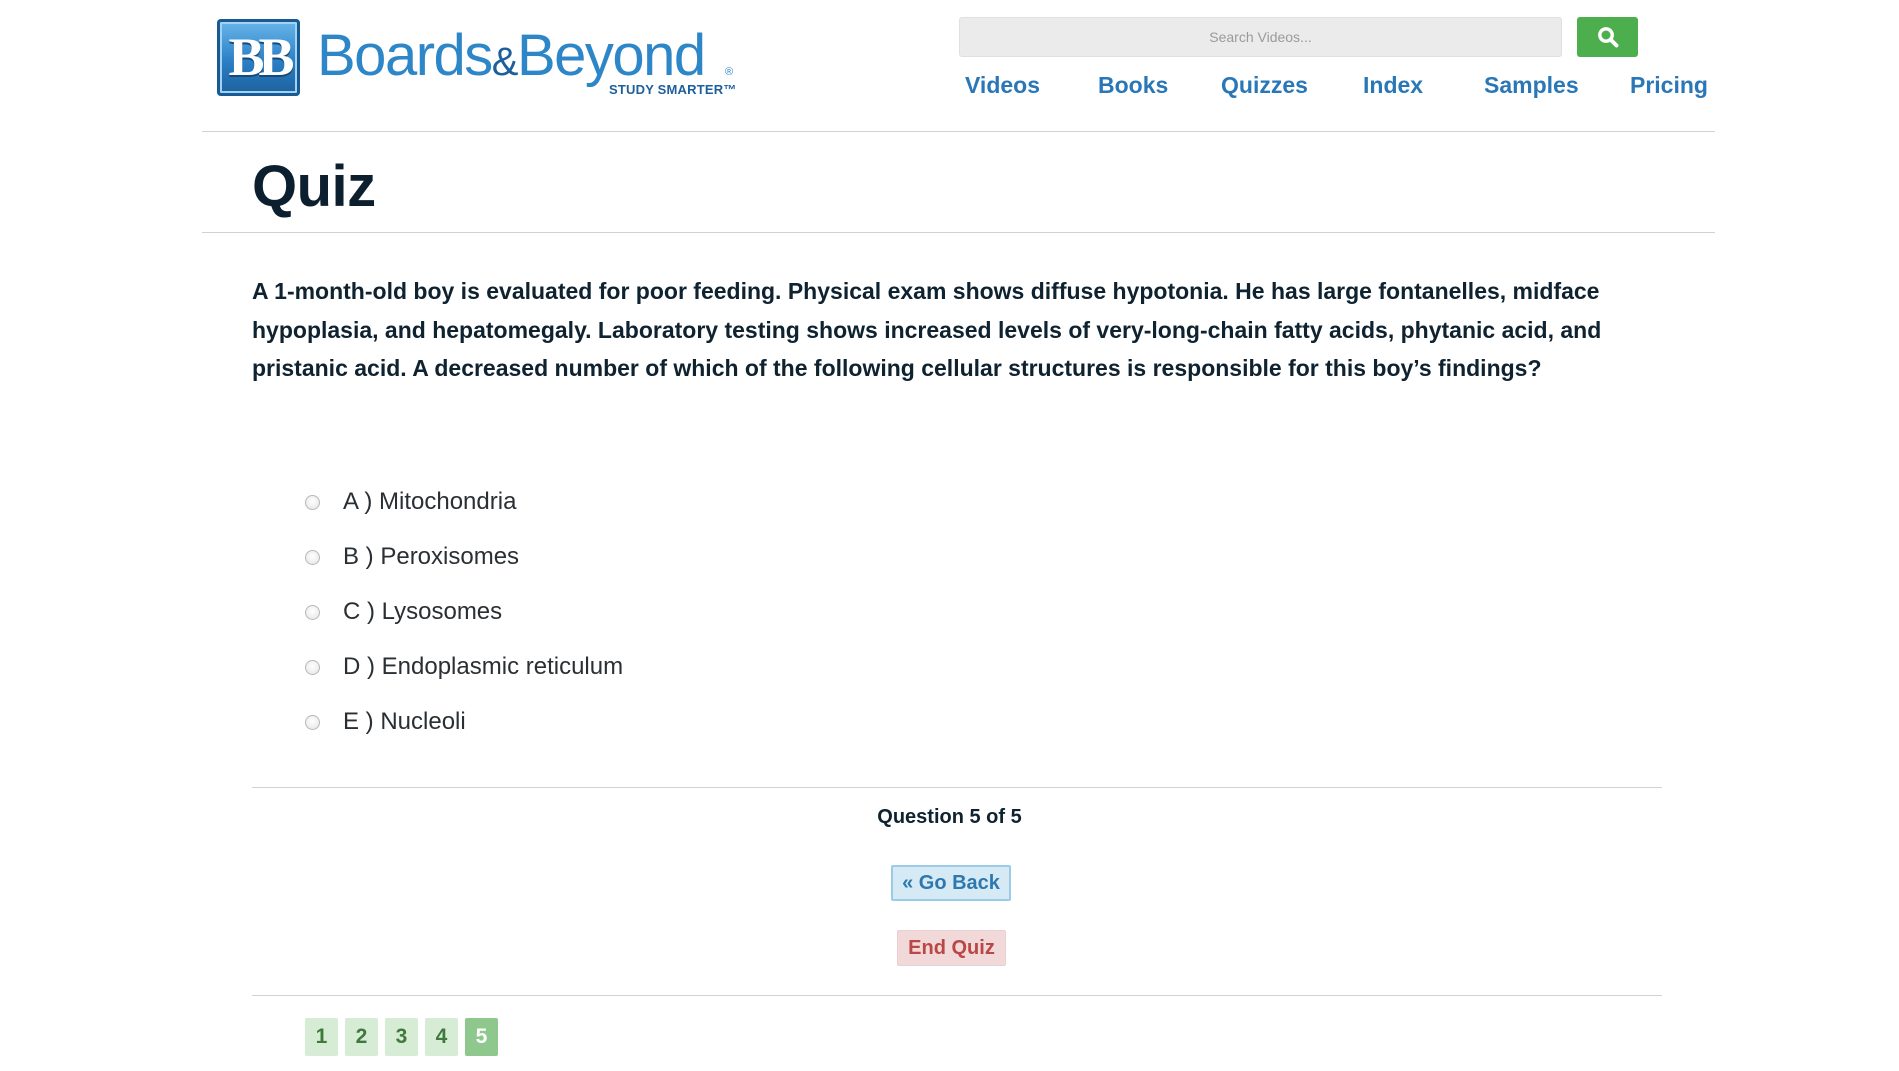  I want to click on search-button, so click(1607, 37).